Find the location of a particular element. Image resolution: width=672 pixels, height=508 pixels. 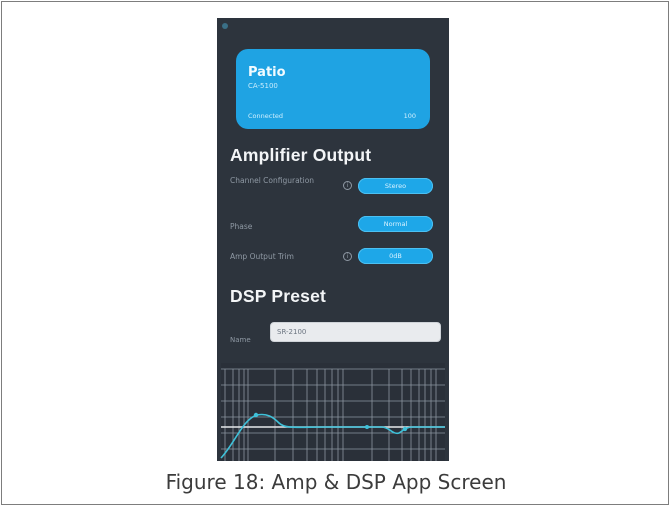

eq-response-graph is located at coordinates (333, 412).